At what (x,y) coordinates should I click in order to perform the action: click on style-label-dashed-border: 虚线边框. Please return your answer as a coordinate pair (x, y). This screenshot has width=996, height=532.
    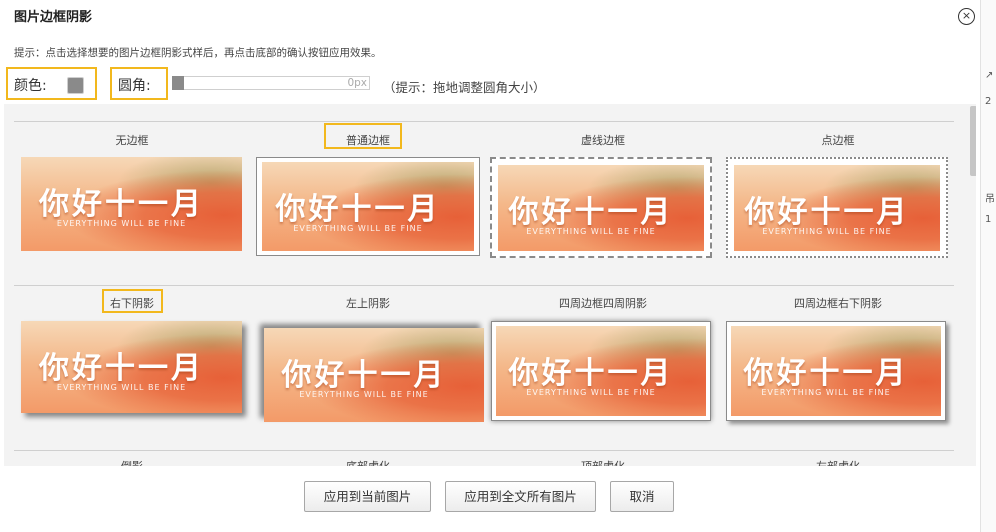
    Looking at the image, I should click on (603, 140).